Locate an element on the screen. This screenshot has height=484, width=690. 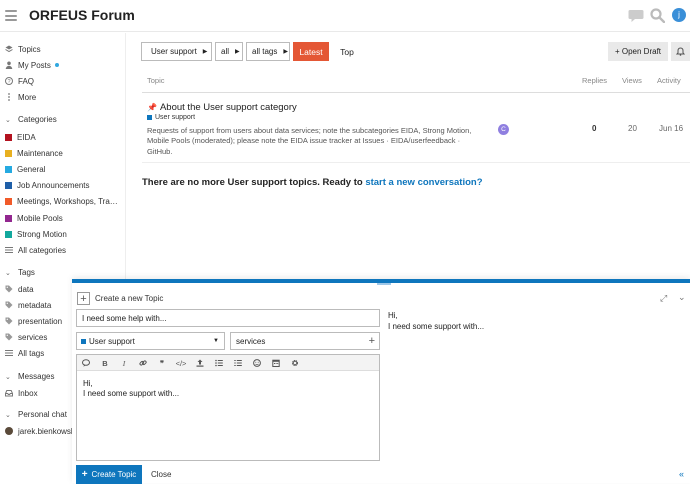
sidebar-item-label: My Posts is located at coordinates (34, 65).